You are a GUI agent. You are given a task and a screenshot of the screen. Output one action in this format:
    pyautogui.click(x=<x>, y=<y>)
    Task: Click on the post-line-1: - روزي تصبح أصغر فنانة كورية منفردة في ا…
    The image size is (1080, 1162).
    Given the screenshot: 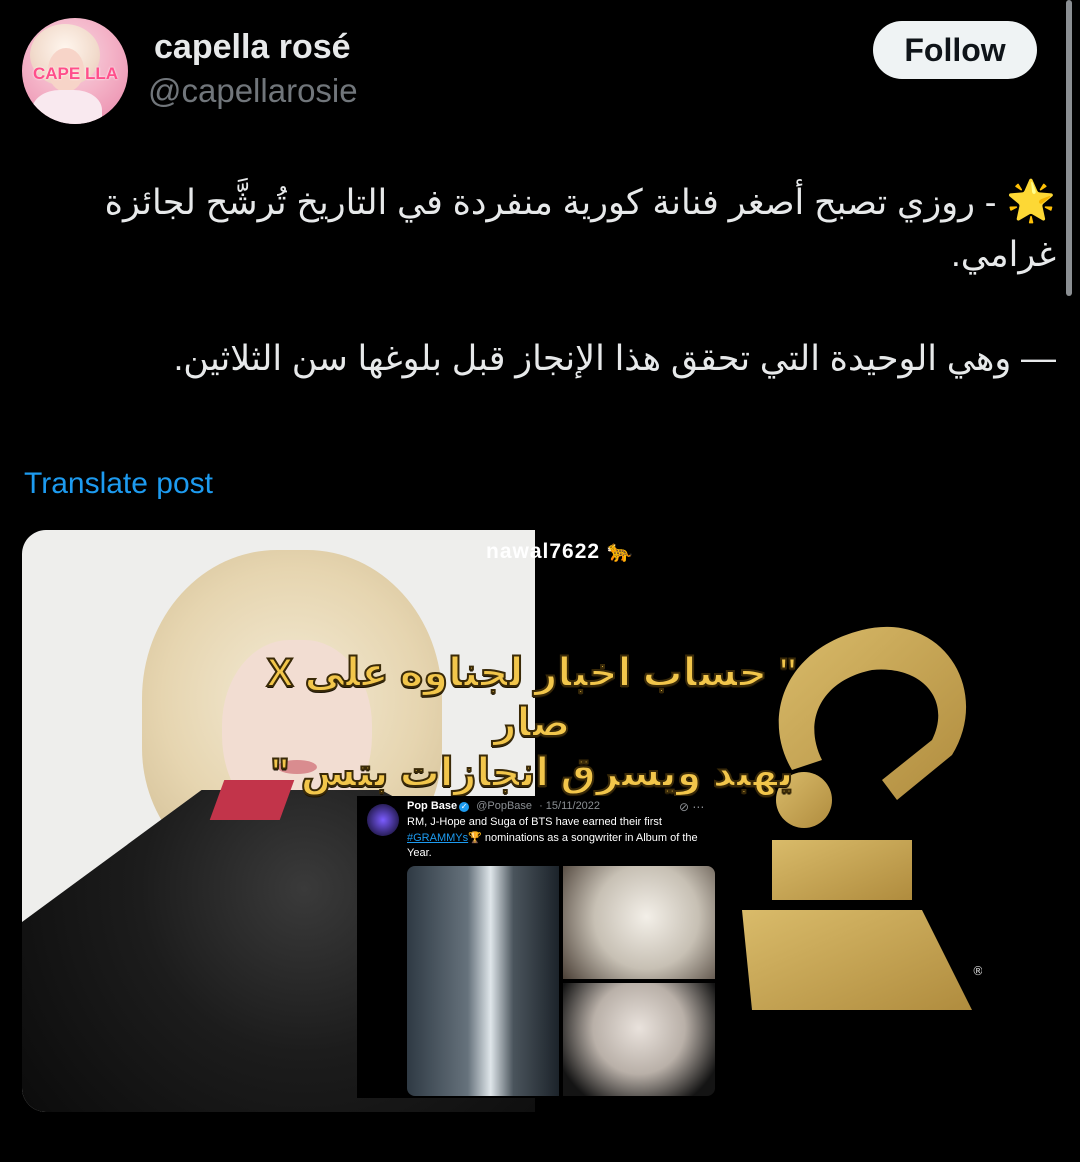 What is the action you would take?
    pyautogui.click(x=580, y=228)
    